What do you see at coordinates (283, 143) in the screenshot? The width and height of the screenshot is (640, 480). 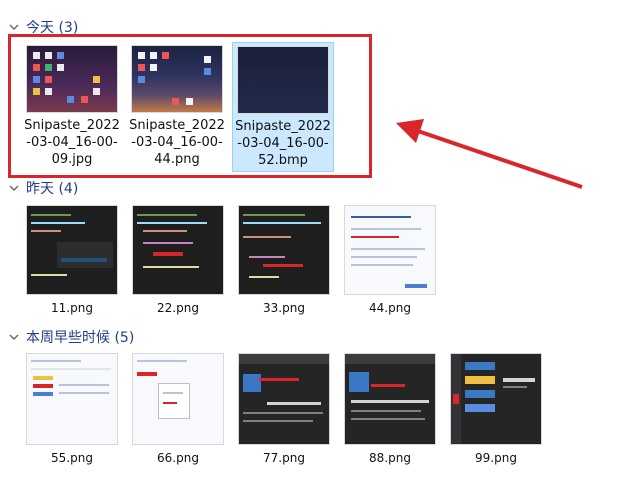 I see `file-name: Snipaste_2022-03-04_16-00-52.bmp` at bounding box center [283, 143].